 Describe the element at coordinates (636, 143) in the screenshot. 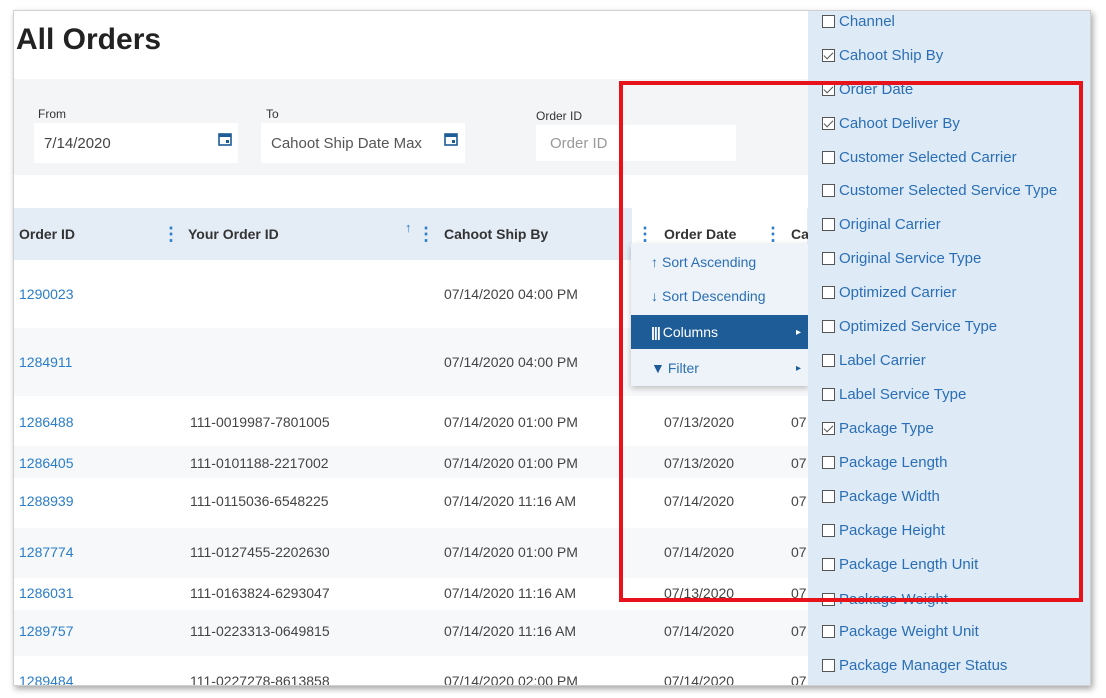

I see `order-id-field: Order ID` at that location.